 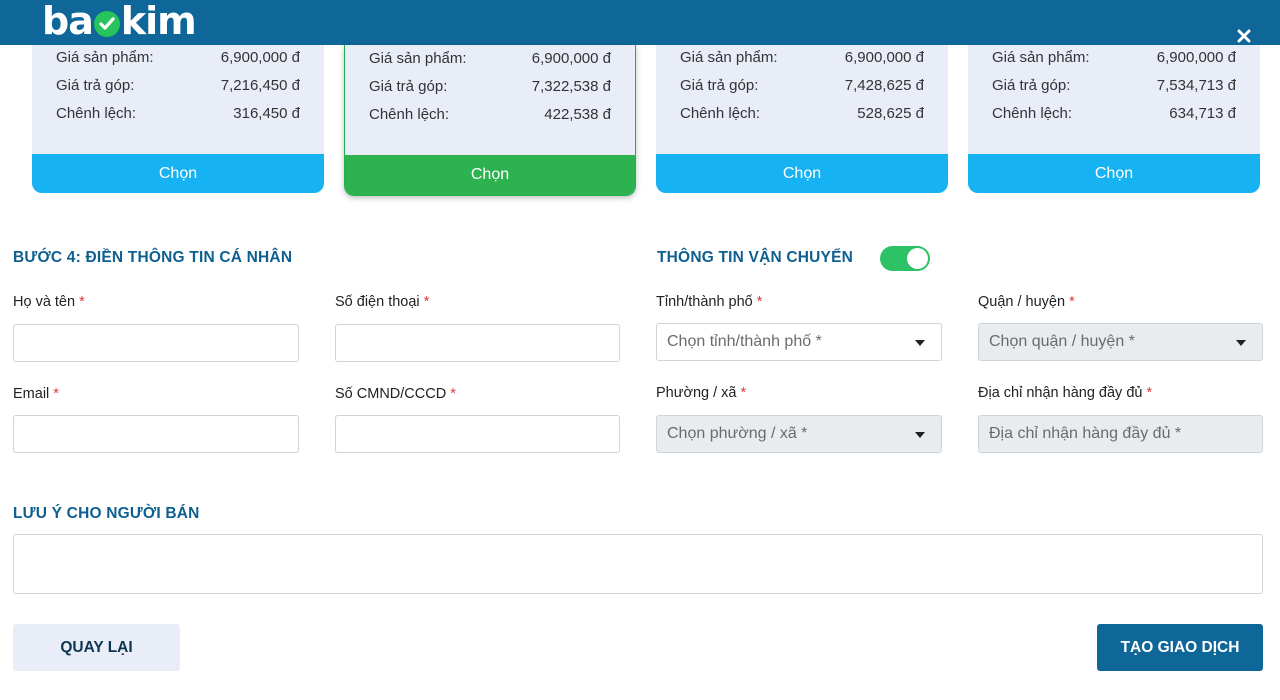 I want to click on name-label: Họ và tên *, so click(x=49, y=302).